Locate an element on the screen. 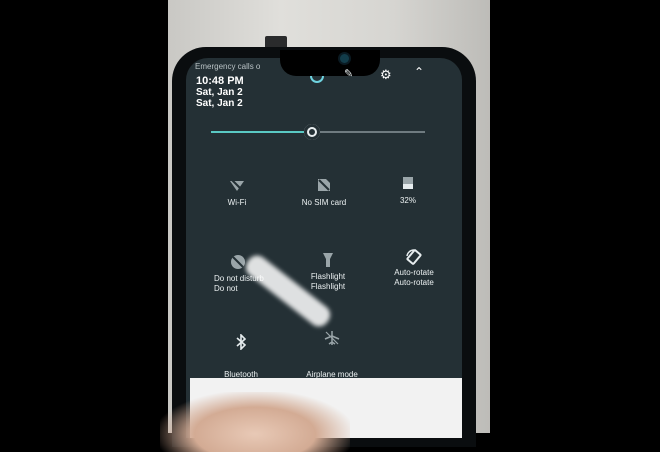 This screenshot has height=452, width=660. tile-battery-label: 32% is located at coordinates (407, 200).